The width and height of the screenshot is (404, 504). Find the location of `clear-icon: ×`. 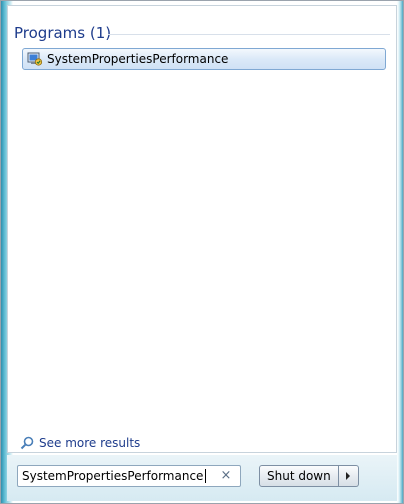

clear-icon: × is located at coordinates (226, 476).